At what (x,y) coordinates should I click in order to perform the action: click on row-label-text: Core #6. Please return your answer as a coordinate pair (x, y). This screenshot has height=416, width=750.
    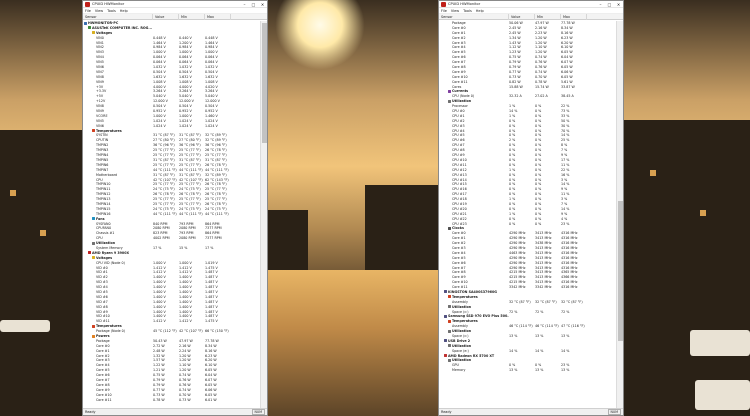
    Looking at the image, I should click on (459, 262).